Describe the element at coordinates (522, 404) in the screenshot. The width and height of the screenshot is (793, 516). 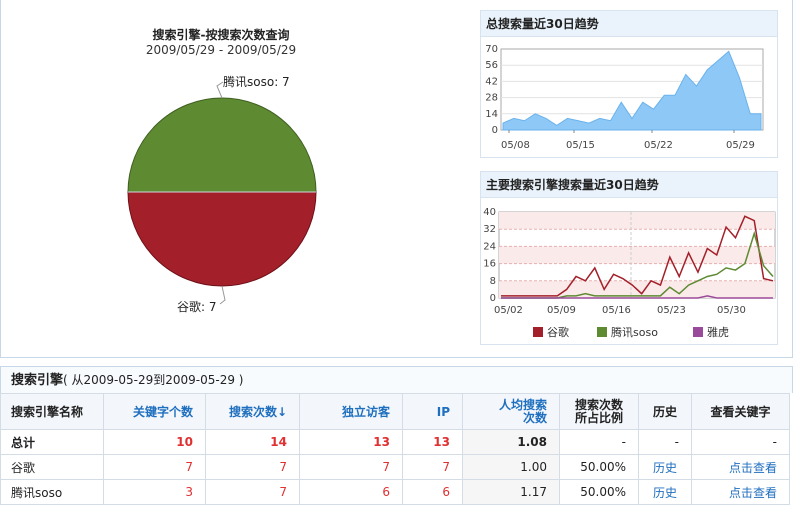
I see `col-header-per-person-line1: 人均搜索` at that location.